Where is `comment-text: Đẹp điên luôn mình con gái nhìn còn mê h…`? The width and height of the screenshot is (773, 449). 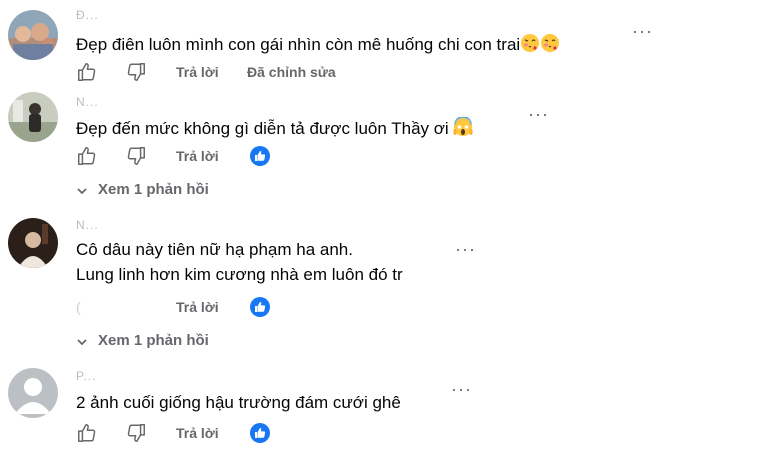
comment-text: Đẹp điên luôn mình con gái nhìn còn mê h… is located at coordinates (318, 45).